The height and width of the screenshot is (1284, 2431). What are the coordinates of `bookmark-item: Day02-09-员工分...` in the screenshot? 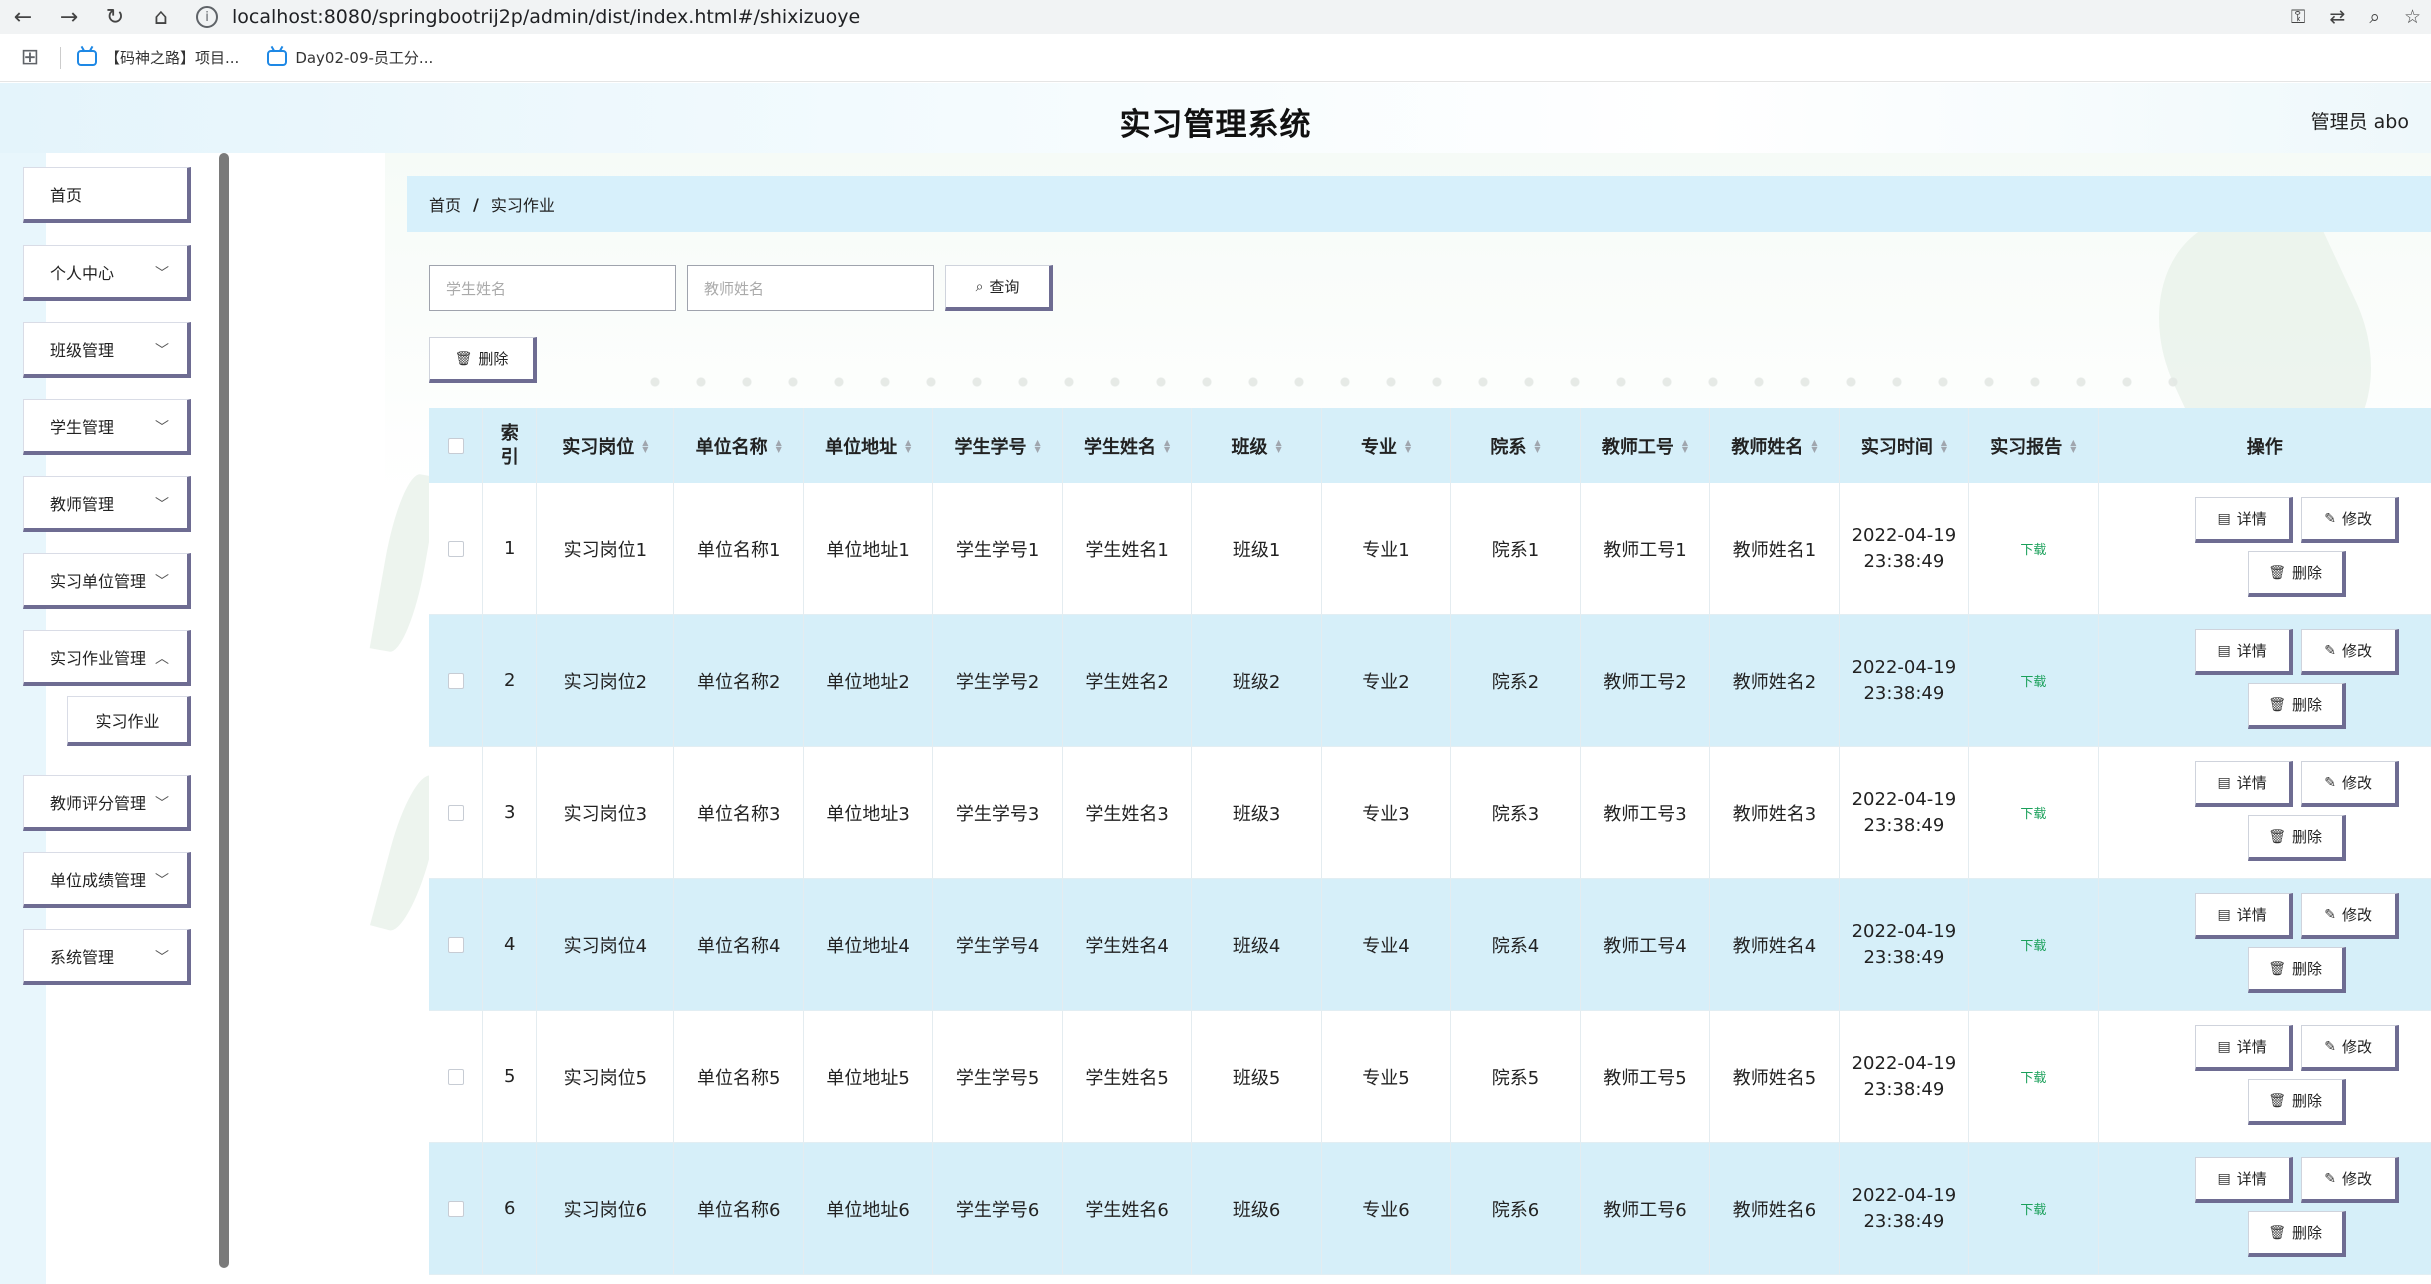 It's located at (350, 57).